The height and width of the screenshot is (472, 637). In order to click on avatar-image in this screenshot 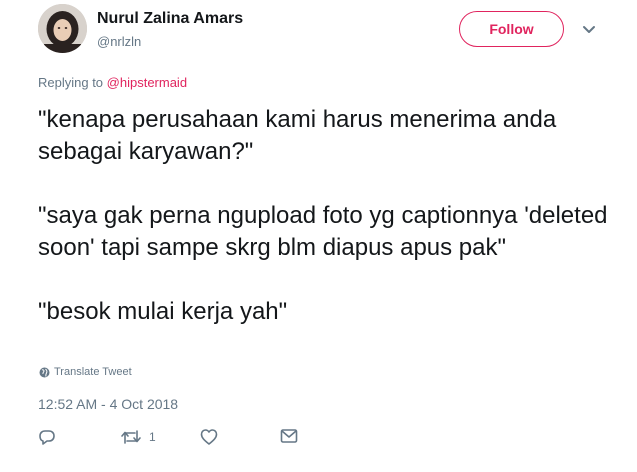, I will do `click(62, 28)`.